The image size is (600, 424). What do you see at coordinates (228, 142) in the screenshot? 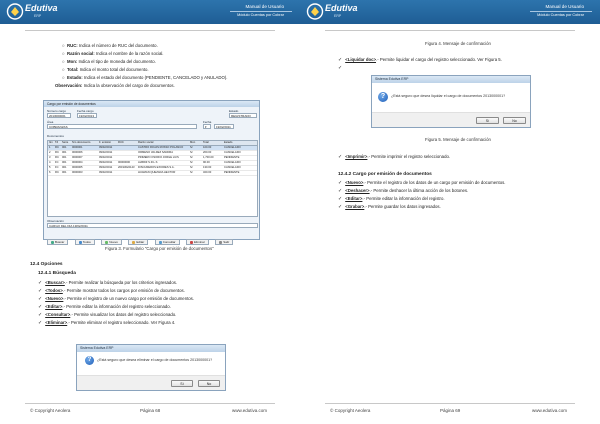
I see `col-estado: Estado` at bounding box center [228, 142].